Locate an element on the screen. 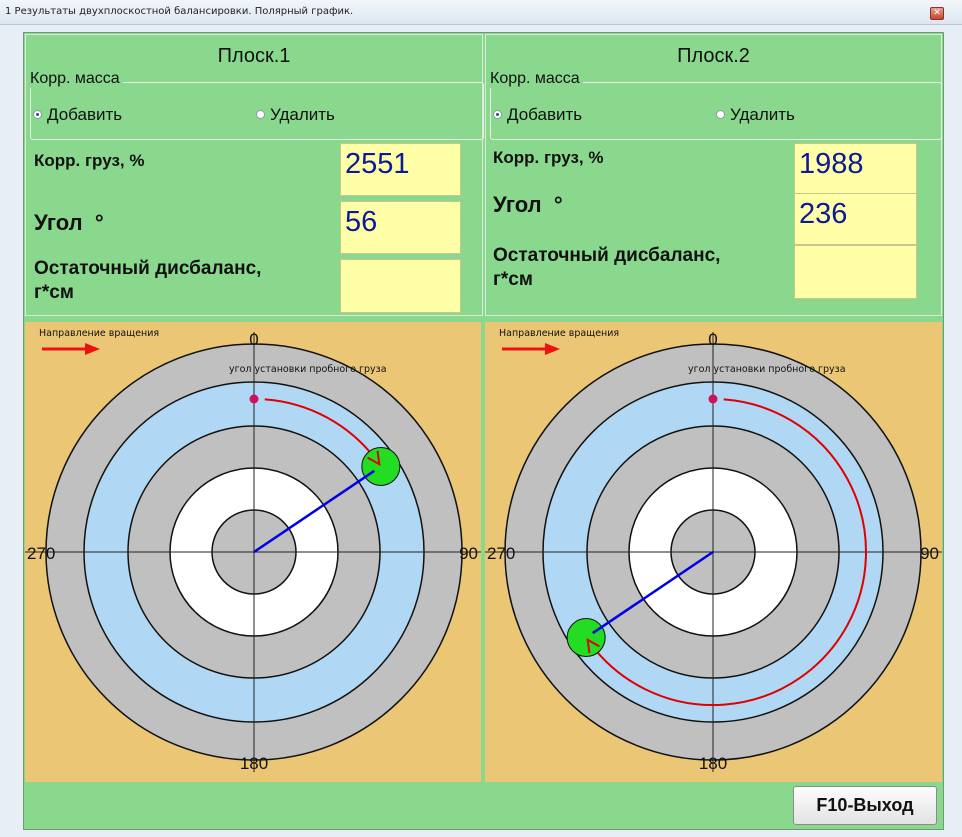 Image resolution: width=962 pixels, height=837 pixels. plane2-radio-add: Добавить is located at coordinates (537, 115).